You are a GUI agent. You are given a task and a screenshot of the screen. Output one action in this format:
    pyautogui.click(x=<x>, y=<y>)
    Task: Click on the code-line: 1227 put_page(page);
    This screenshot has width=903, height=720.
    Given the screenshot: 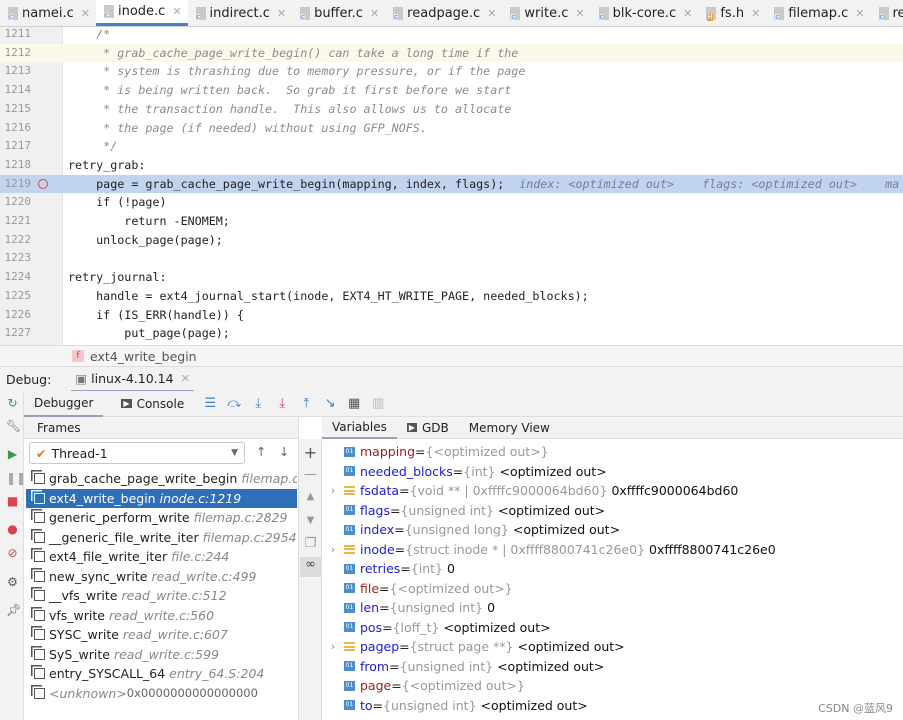 What is the action you would take?
    pyautogui.click(x=451, y=333)
    